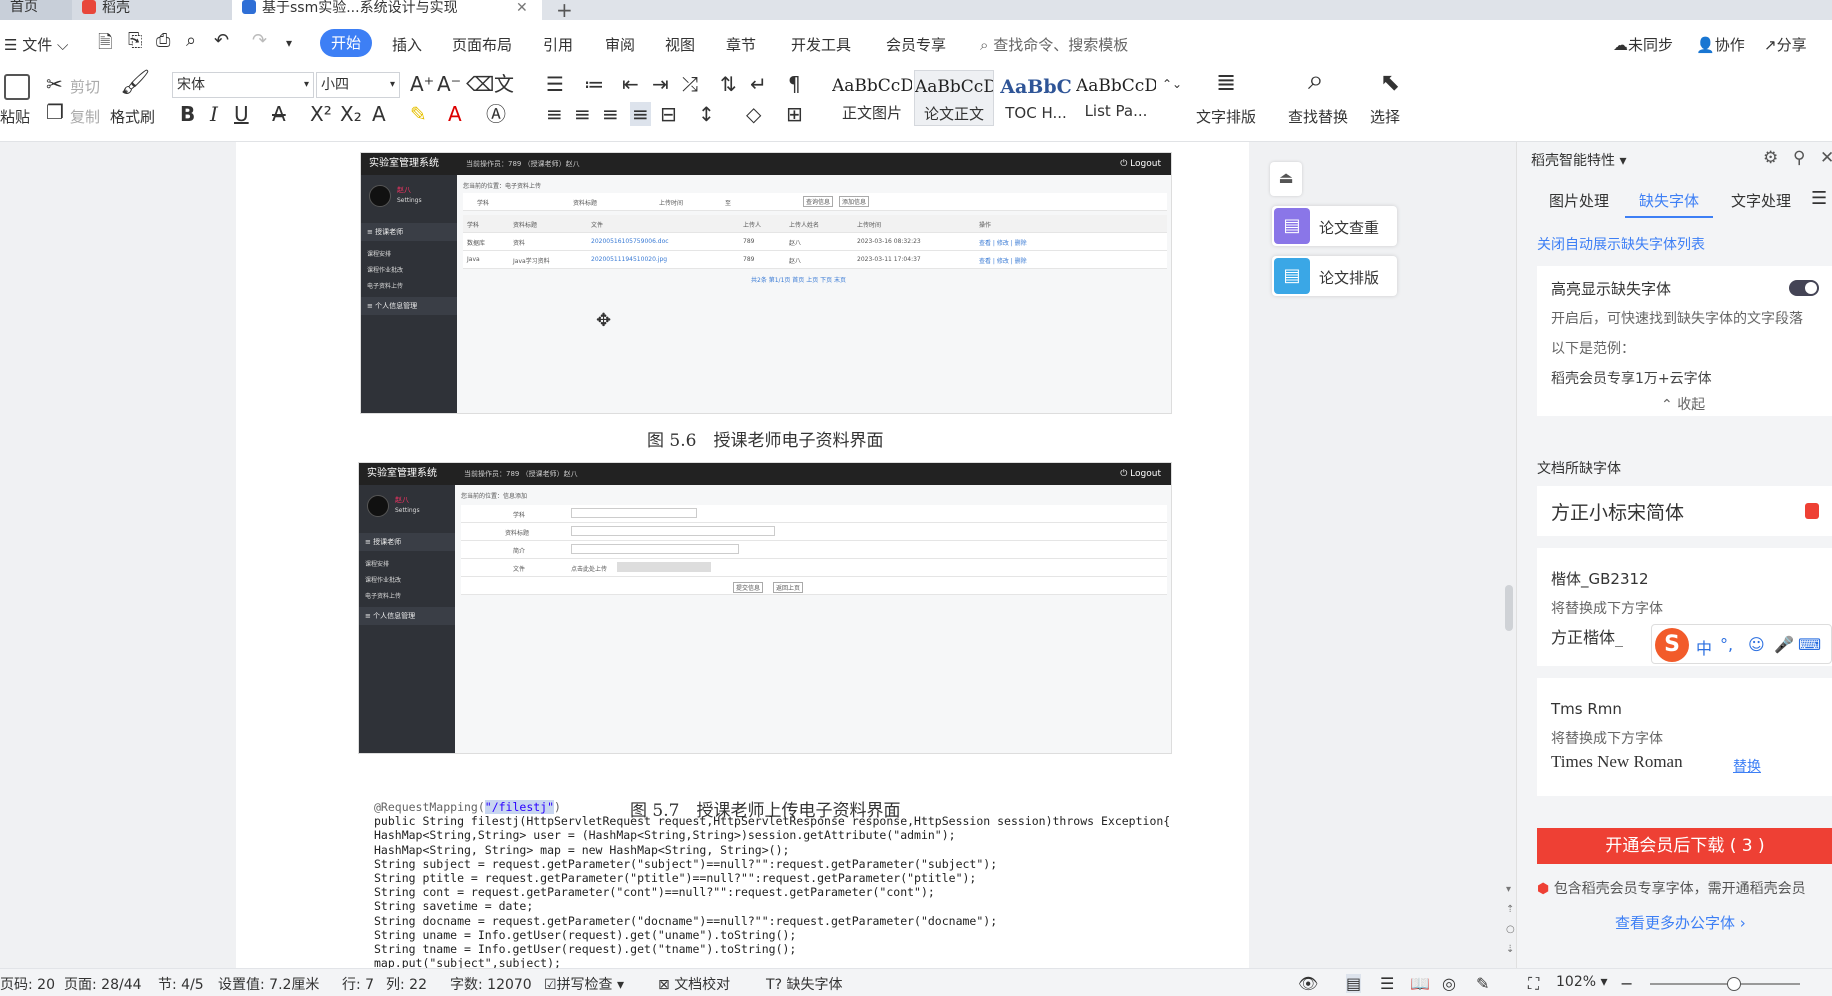 Image resolution: width=1832 pixels, height=996 pixels. Describe the element at coordinates (279, 114) in the screenshot. I see `strikethrough-icon: A` at that location.